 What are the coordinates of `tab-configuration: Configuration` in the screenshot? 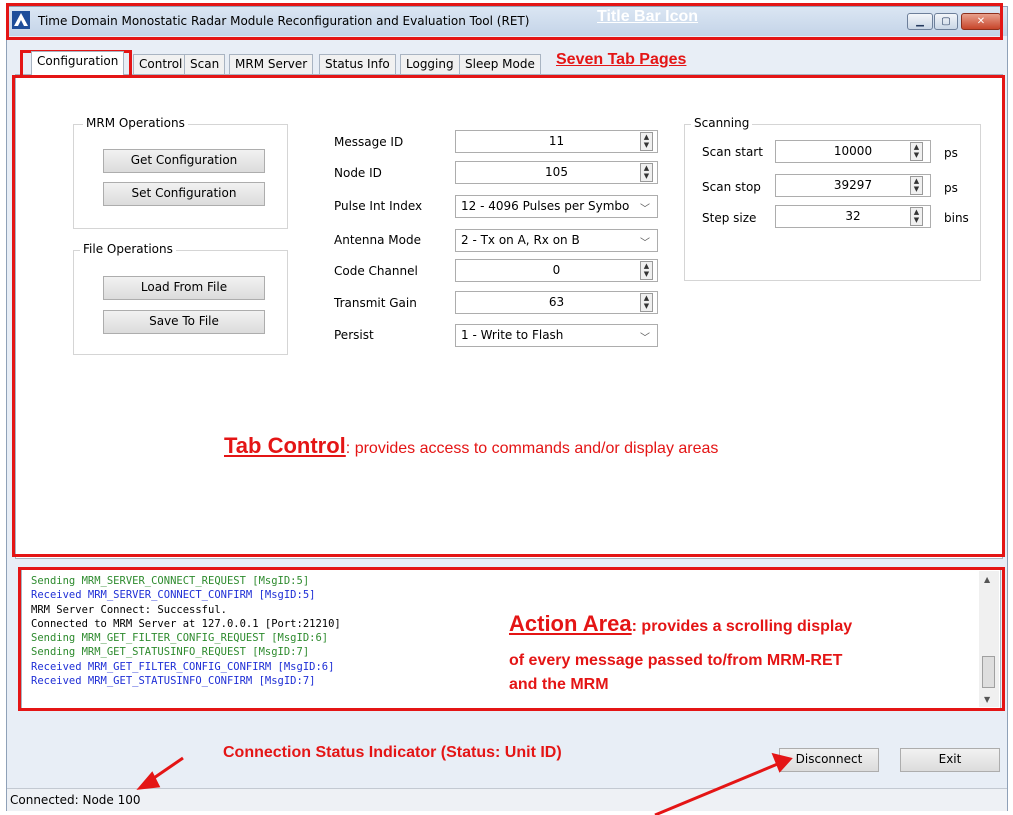 It's located at (78, 63).